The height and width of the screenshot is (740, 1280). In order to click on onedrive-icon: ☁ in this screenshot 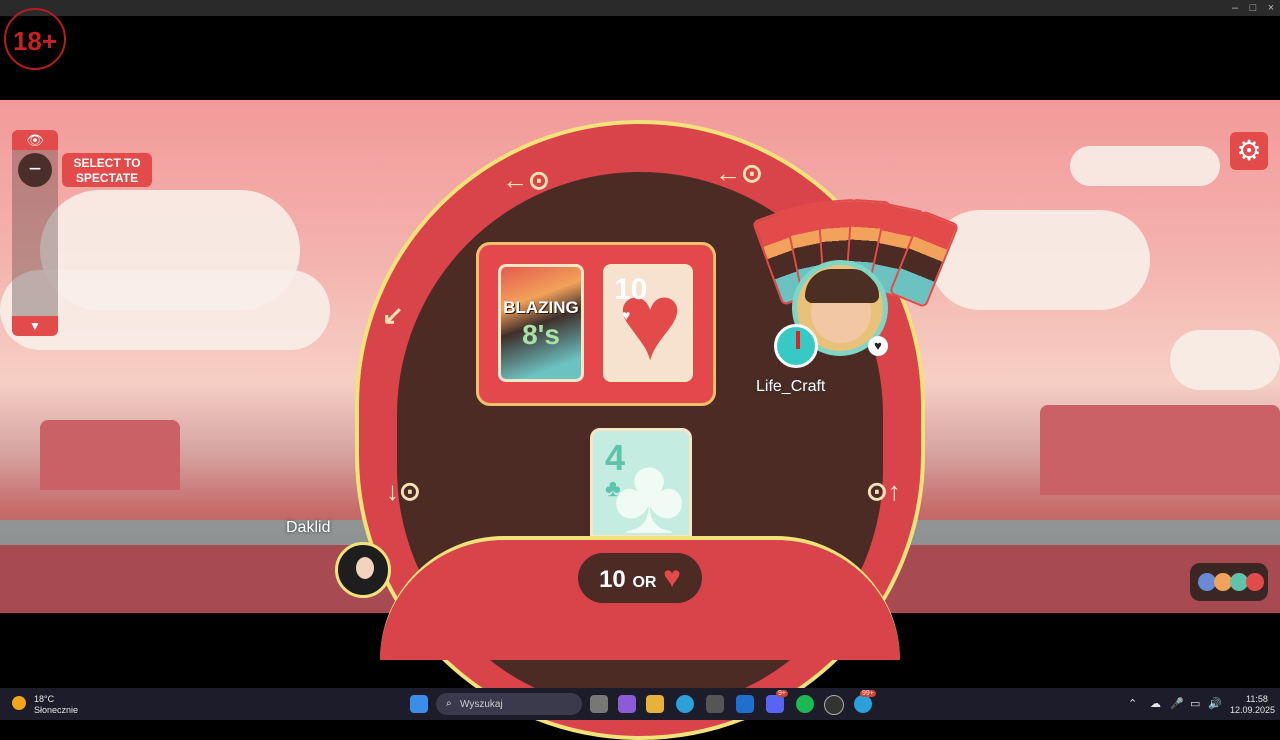, I will do `click(1155, 703)`.